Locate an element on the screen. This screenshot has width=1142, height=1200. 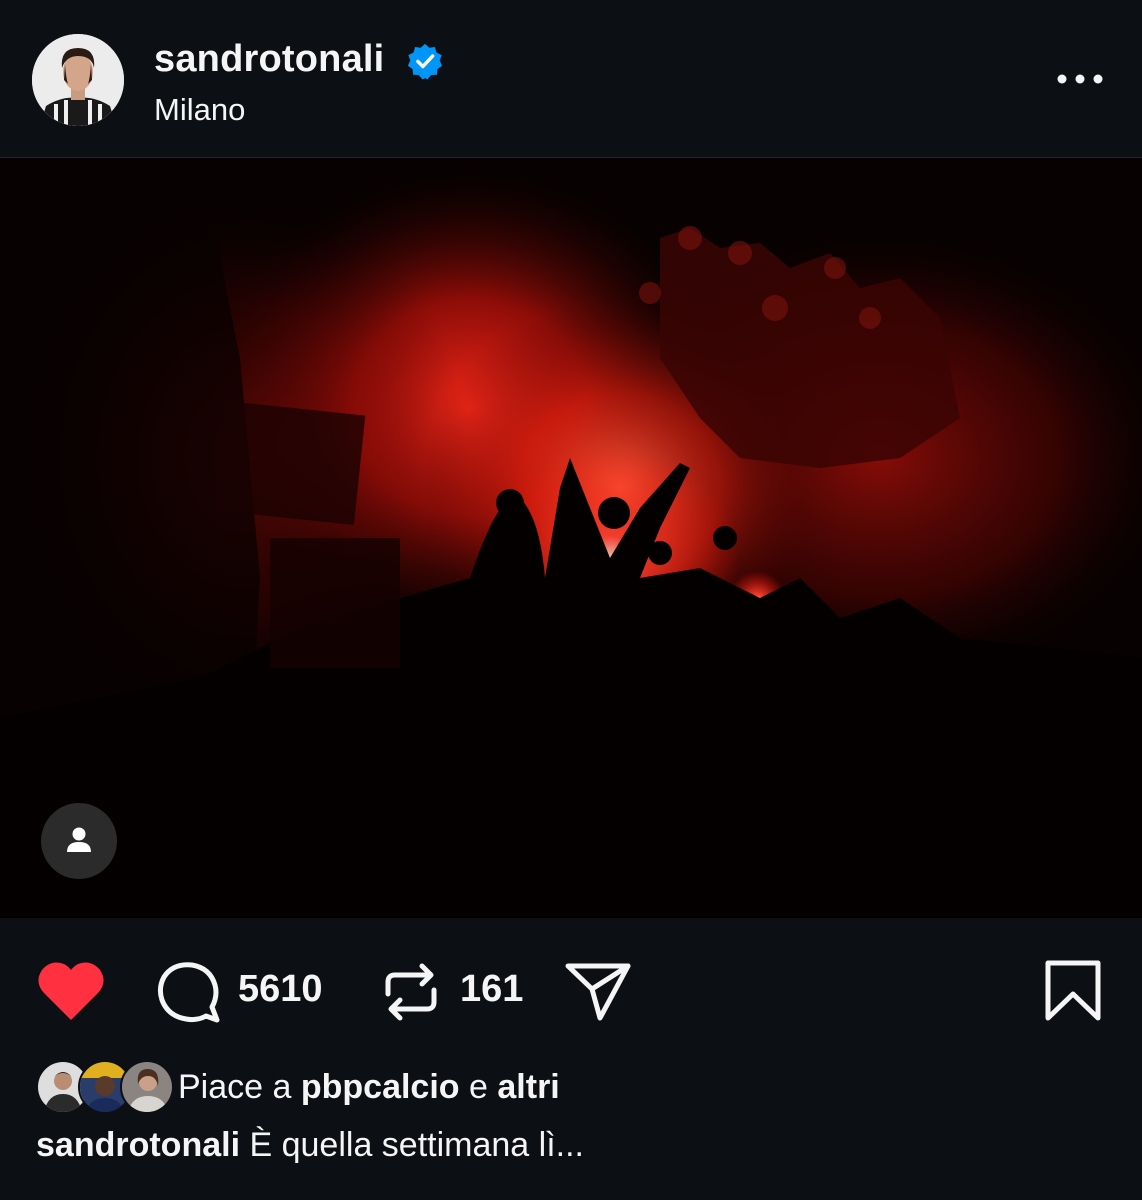
post-header: sandrotonali Milano is located at coordinates (571, 79).